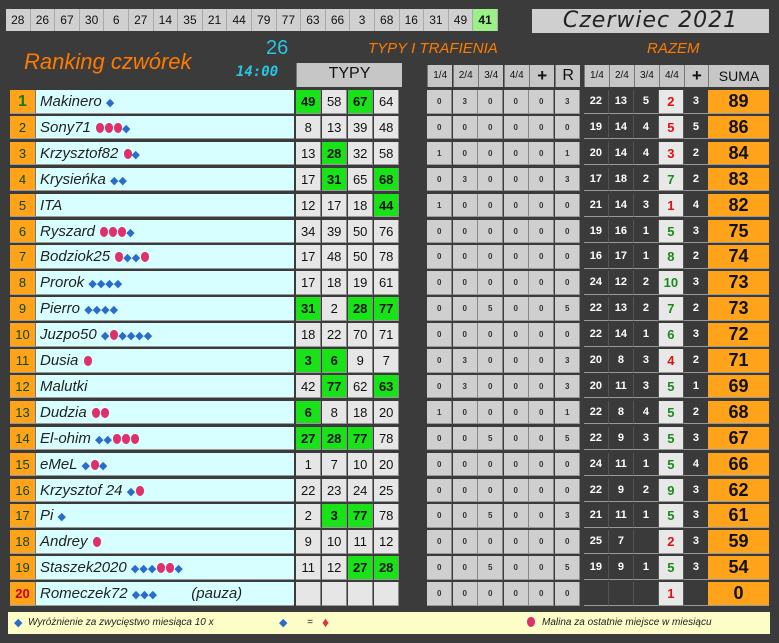 The height and width of the screenshot is (643, 779). Describe the element at coordinates (23, 412) in the screenshot. I see `rank-cell: 13` at that location.